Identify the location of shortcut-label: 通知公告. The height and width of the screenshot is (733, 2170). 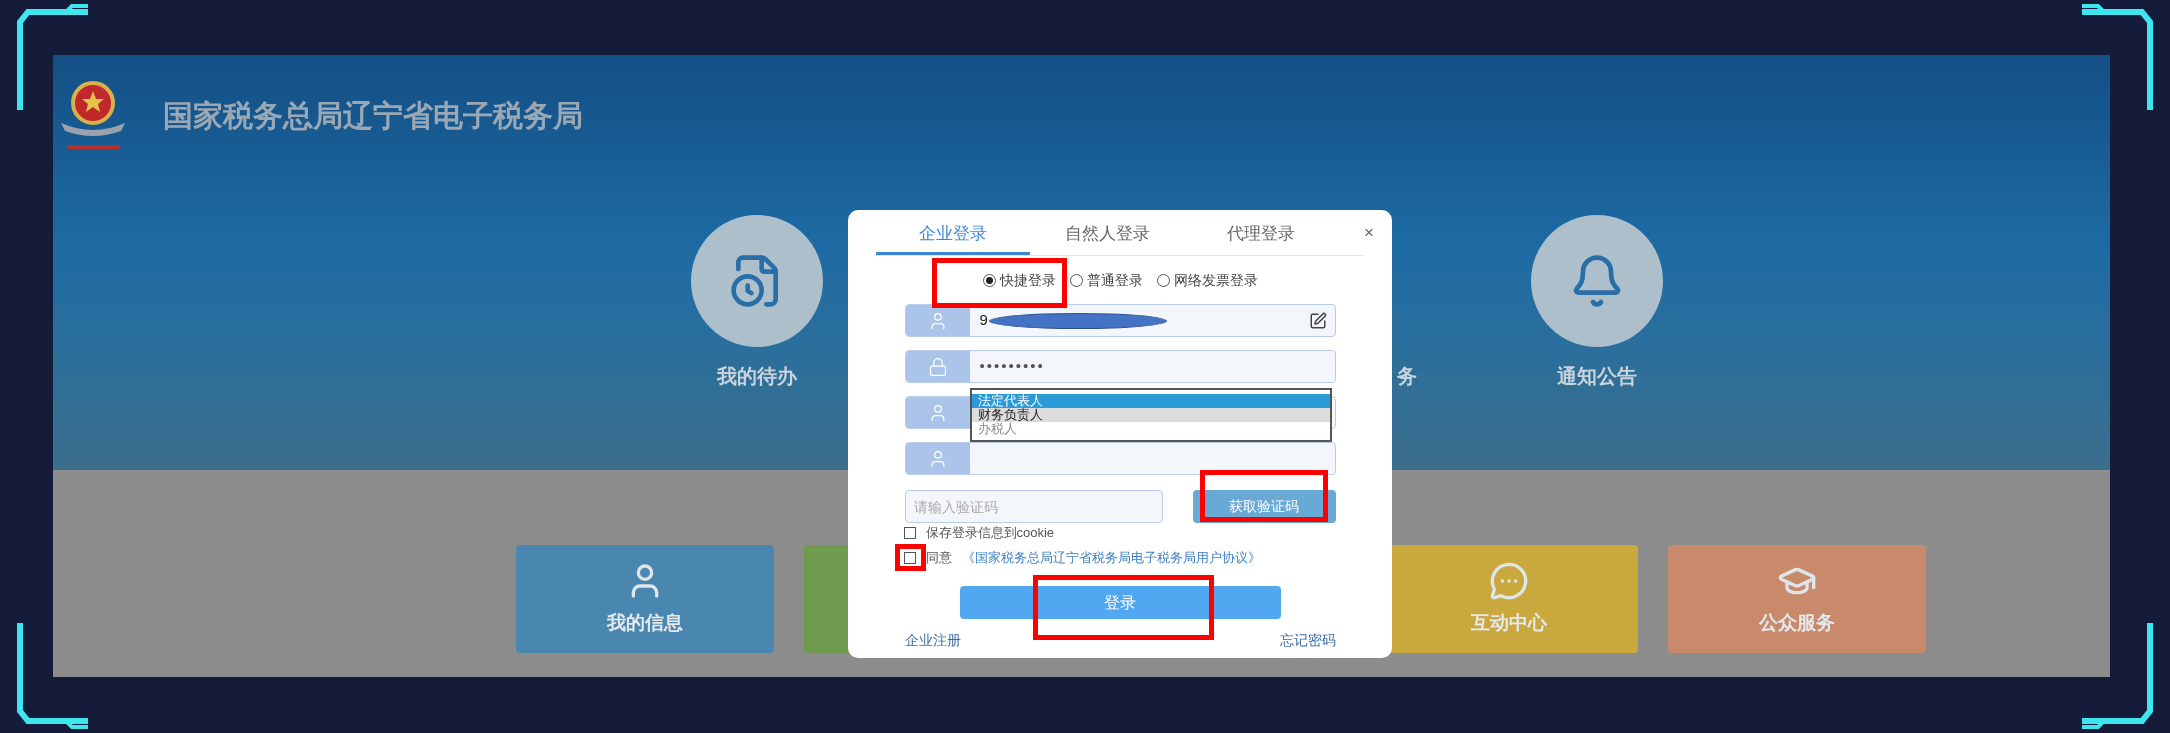
(1597, 376).